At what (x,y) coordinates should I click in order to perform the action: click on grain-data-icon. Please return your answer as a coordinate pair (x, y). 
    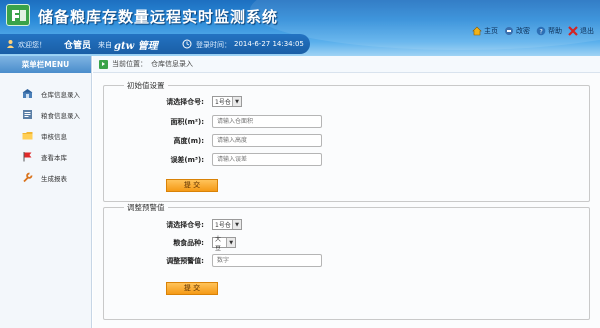
    Looking at the image, I should click on (27, 114).